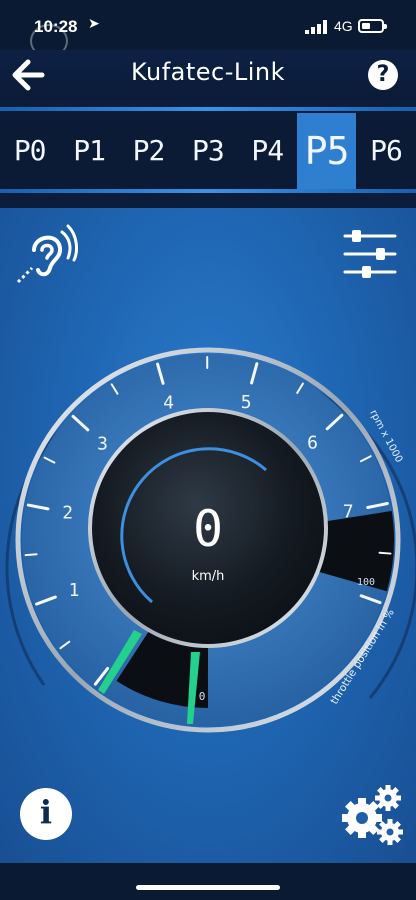 This screenshot has height=900, width=416. I want to click on throttle-max-label: 100, so click(366, 582).